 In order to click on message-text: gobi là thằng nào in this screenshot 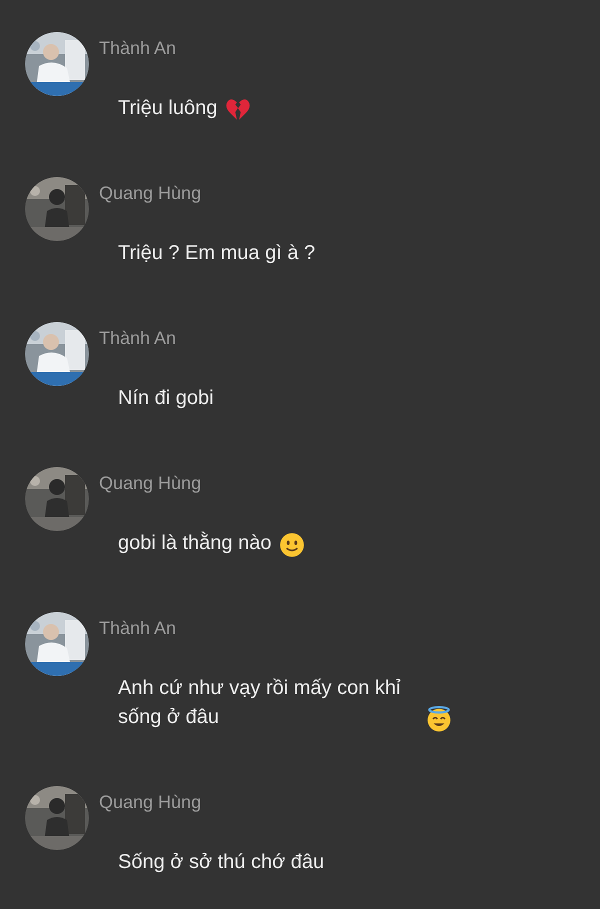, I will do `click(195, 543)`.